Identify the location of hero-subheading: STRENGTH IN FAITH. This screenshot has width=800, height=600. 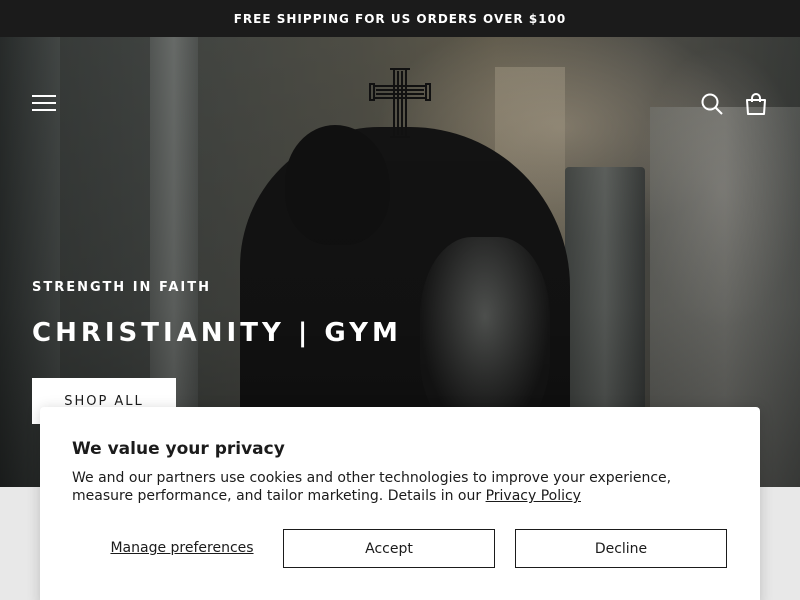
(121, 287).